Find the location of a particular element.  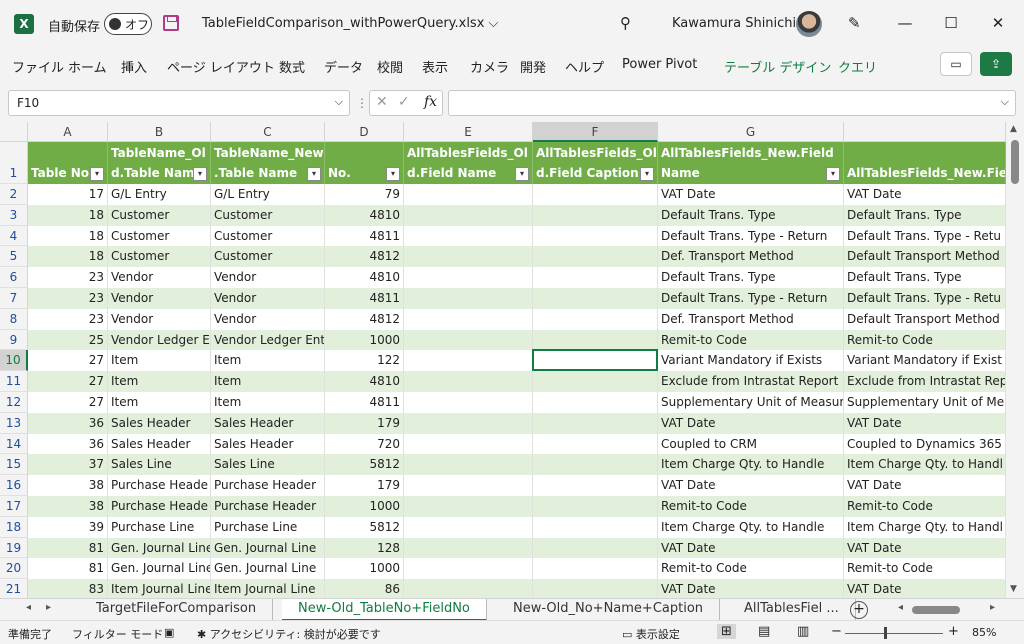

table-cell: 4812 is located at coordinates (364, 319).